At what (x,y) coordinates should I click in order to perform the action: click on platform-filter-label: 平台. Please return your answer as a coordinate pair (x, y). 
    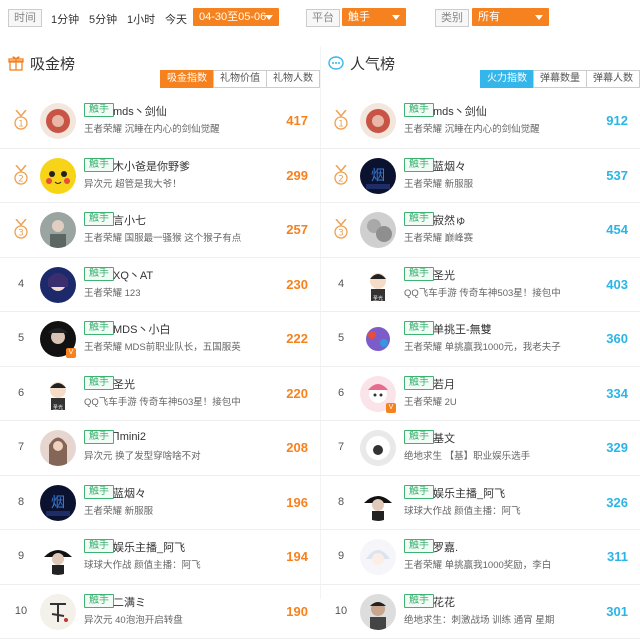
    Looking at the image, I should click on (323, 18).